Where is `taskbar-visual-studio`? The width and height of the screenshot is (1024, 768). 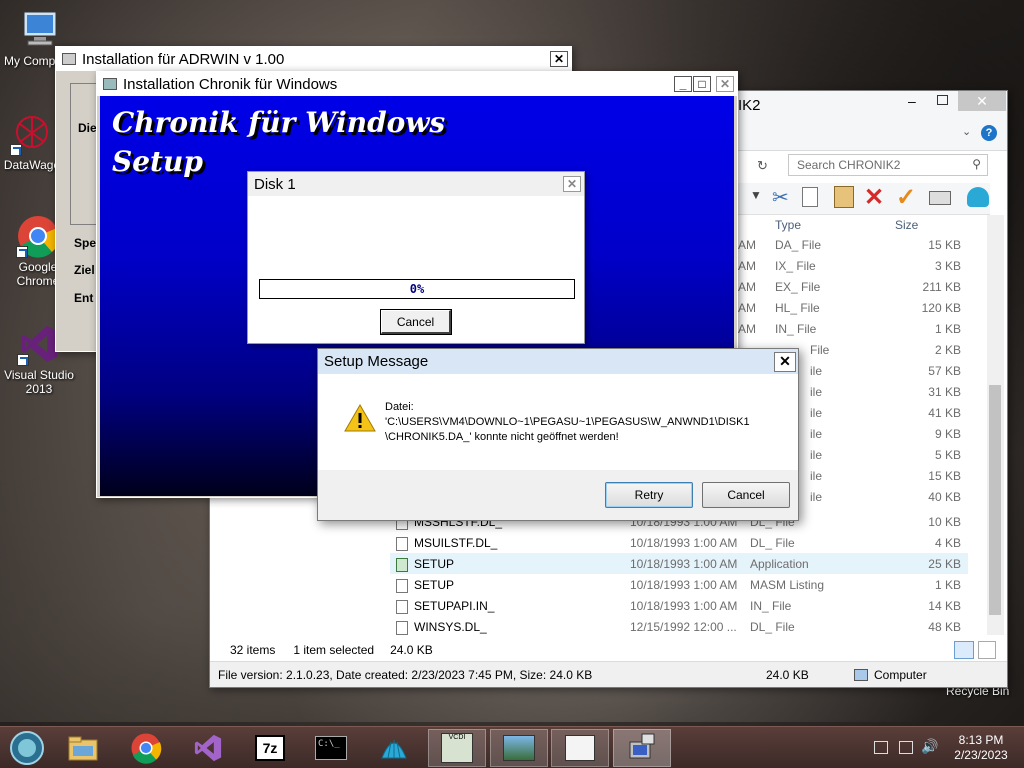 taskbar-visual-studio is located at coordinates (208, 748).